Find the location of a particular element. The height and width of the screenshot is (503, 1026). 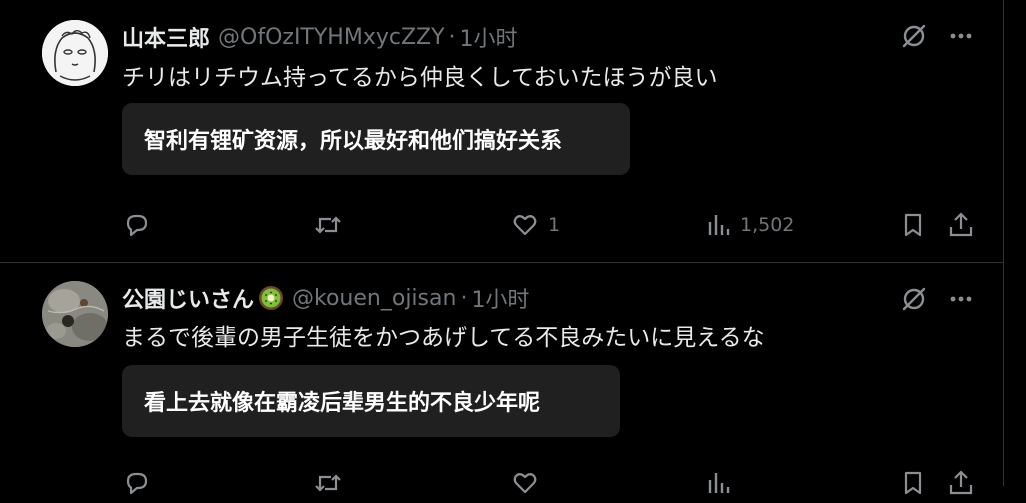

post-text: まるで後輩の男子生徒をかつあげしてる不良みたいに見えるな is located at coordinates (443, 338).